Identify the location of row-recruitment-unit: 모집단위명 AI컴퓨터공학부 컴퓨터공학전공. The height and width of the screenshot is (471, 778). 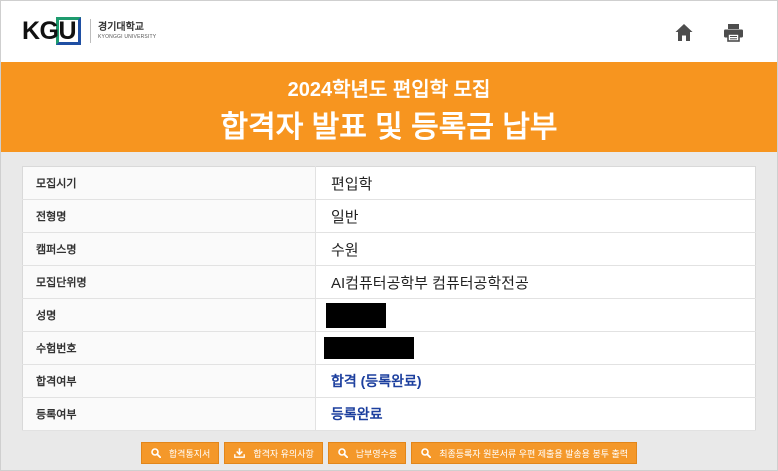
(389, 282).